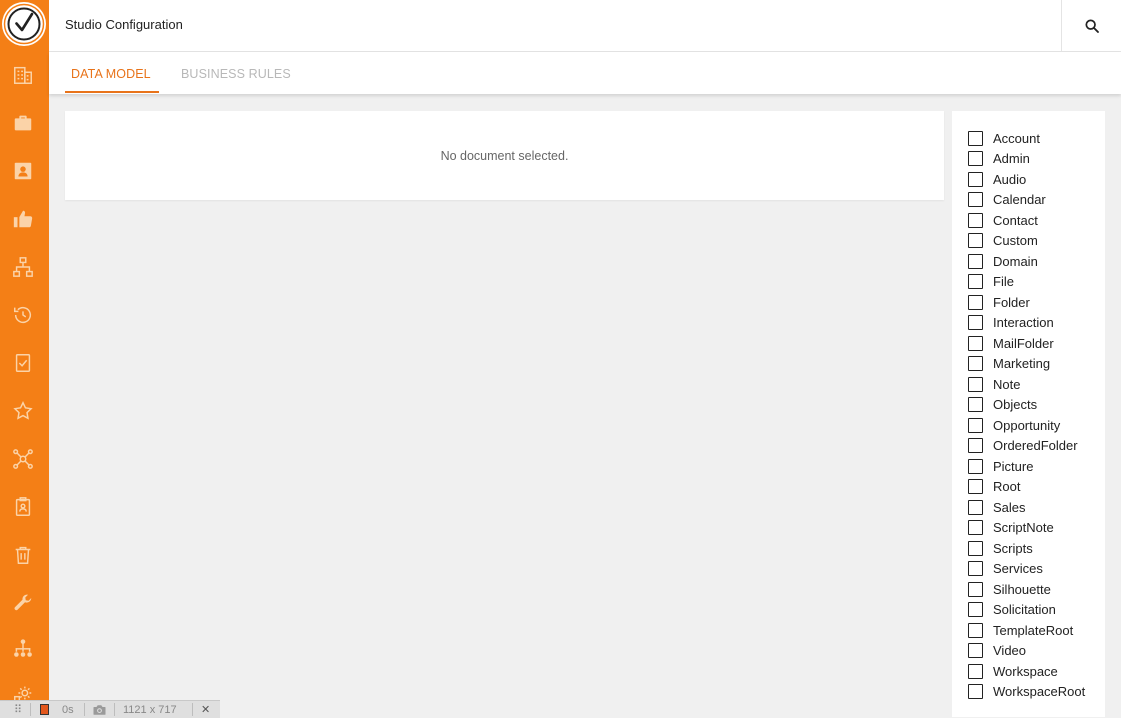  Describe the element at coordinates (18, 709) in the screenshot. I see `drag-handle-icon: ⠿` at that location.